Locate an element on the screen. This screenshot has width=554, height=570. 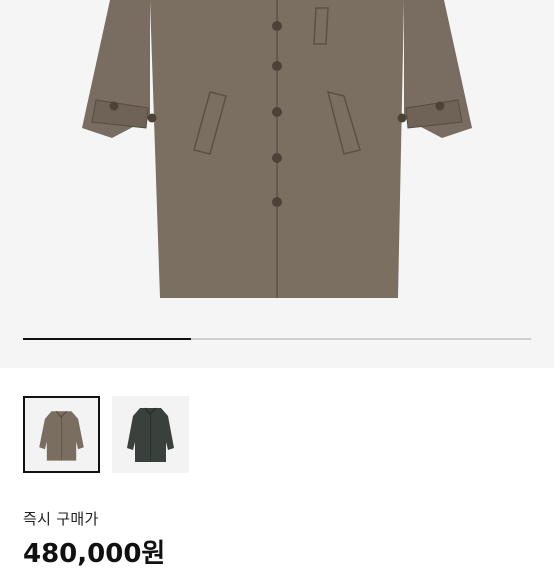
brown-coat-thumbnail-image is located at coordinates (61, 435).